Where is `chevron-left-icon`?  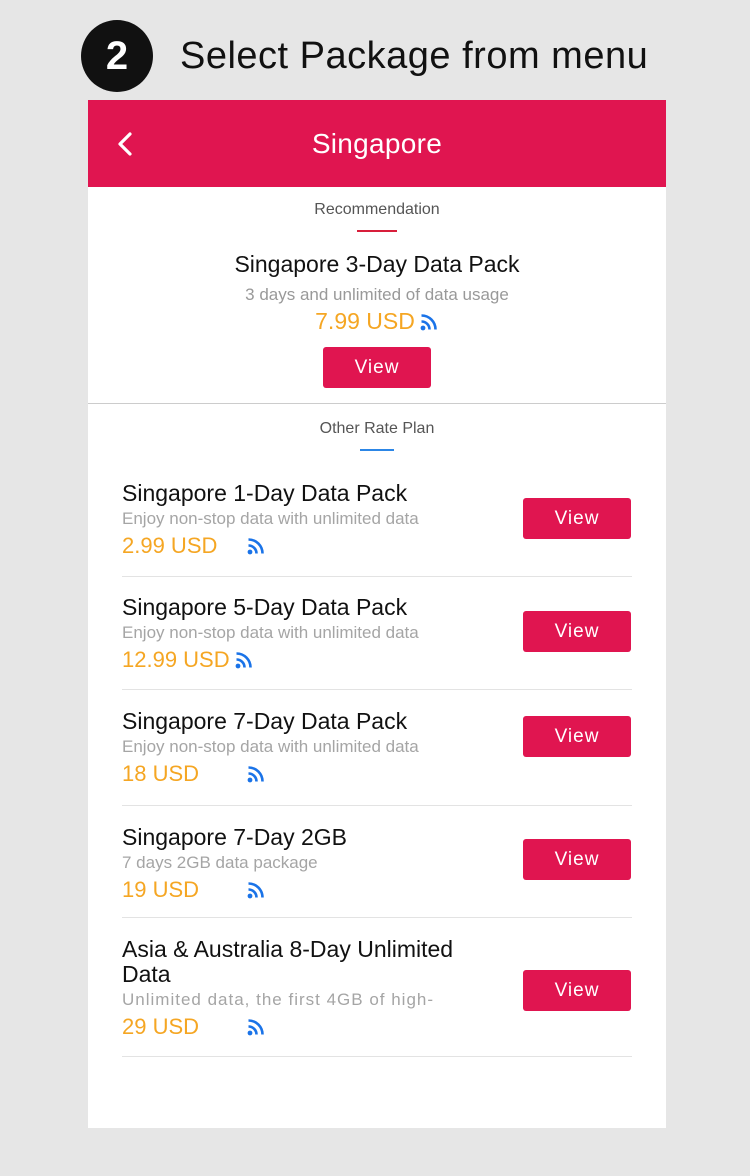 chevron-left-icon is located at coordinates (125, 144).